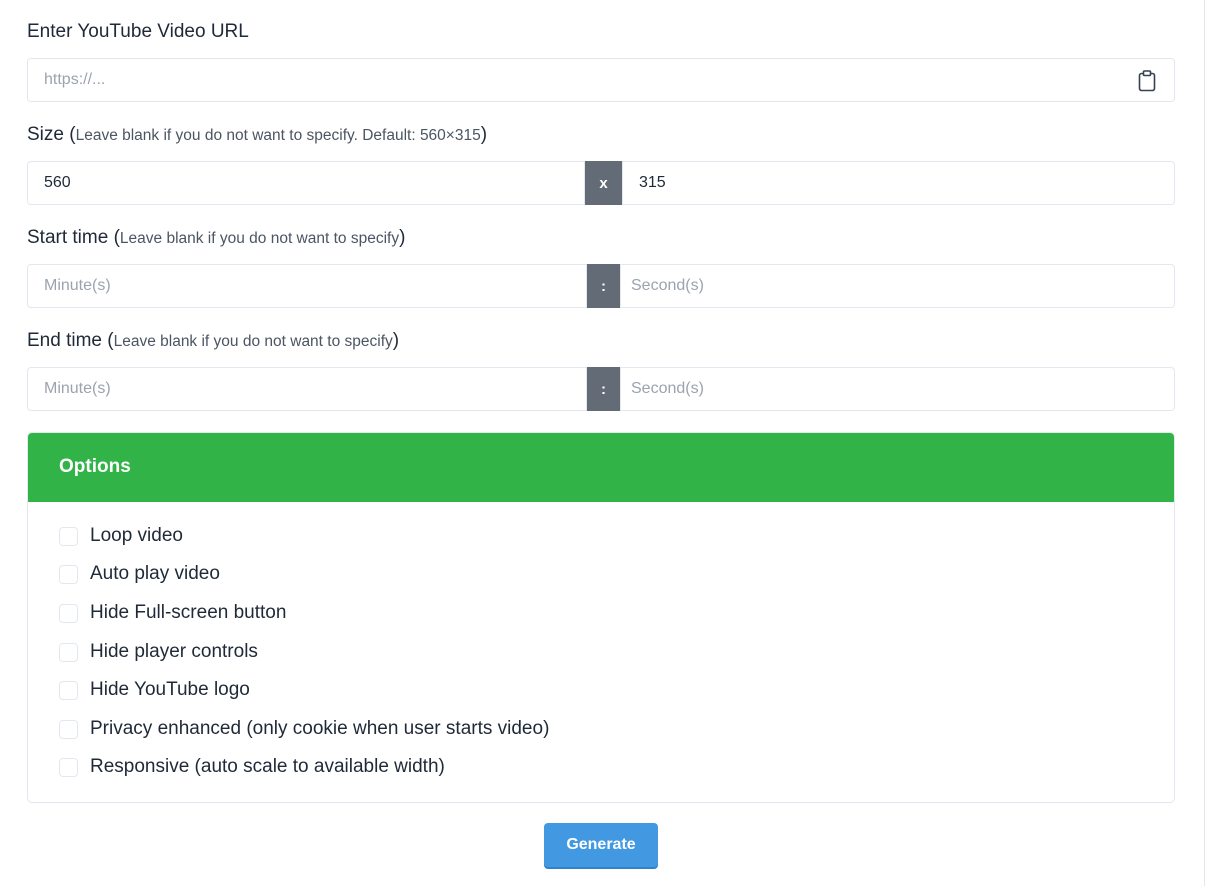 The image size is (1206, 886). I want to click on end-minutes-input: Minute(s), so click(307, 389).